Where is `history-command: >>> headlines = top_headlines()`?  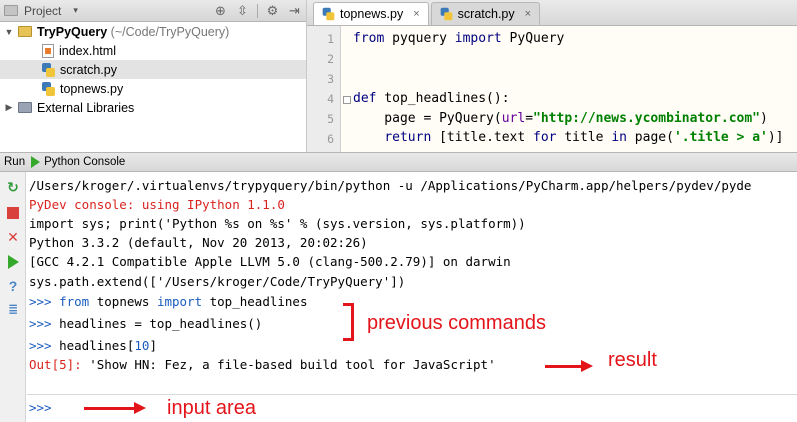 history-command: >>> headlines = top_headlines() is located at coordinates (146, 323).